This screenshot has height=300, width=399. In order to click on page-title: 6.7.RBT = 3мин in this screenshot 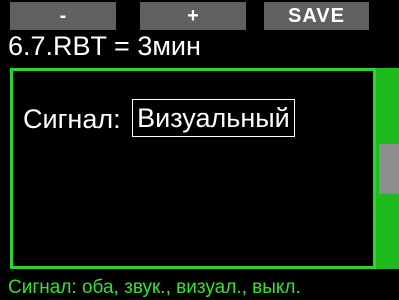, I will do `click(104, 46)`.